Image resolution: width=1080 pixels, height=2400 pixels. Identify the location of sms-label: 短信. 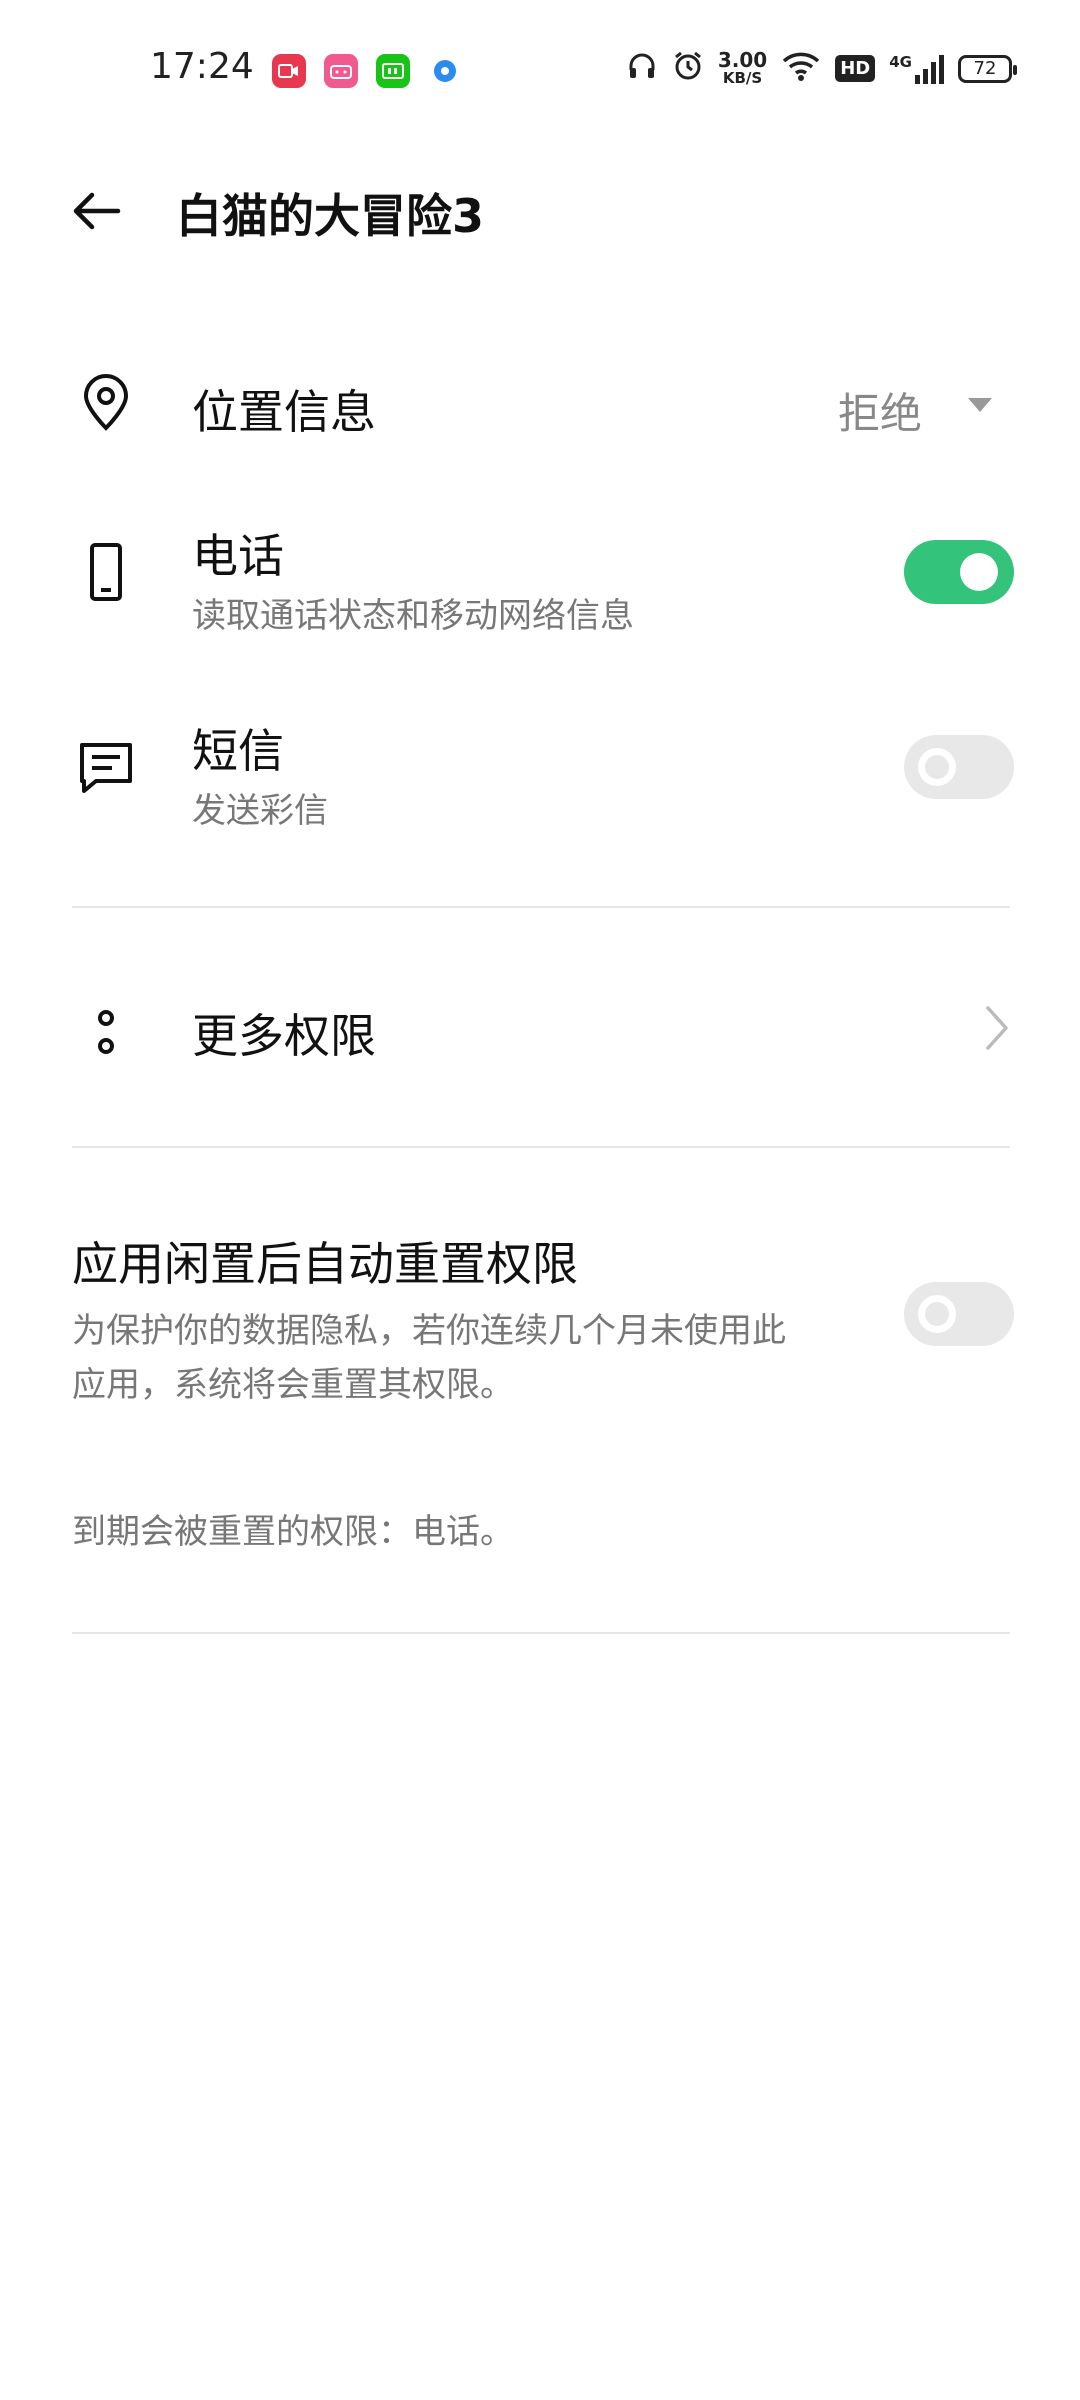
(238, 751).